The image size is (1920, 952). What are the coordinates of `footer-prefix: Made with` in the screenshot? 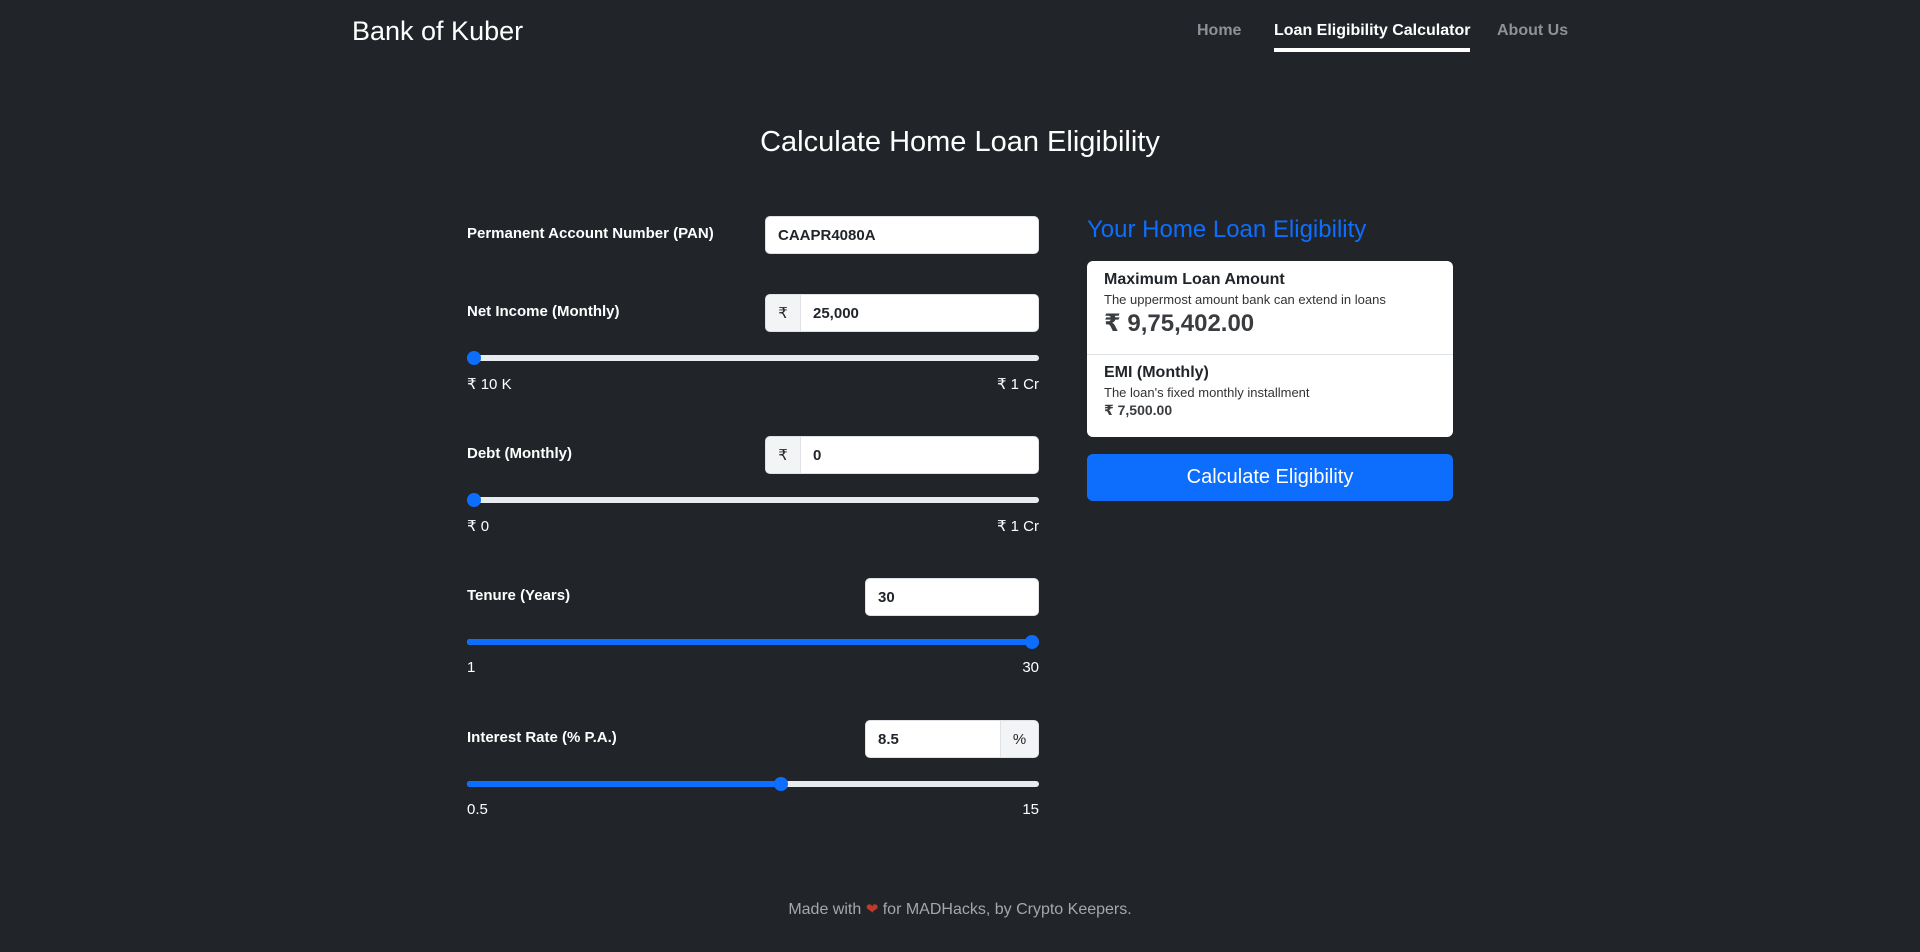 It's located at (825, 909).